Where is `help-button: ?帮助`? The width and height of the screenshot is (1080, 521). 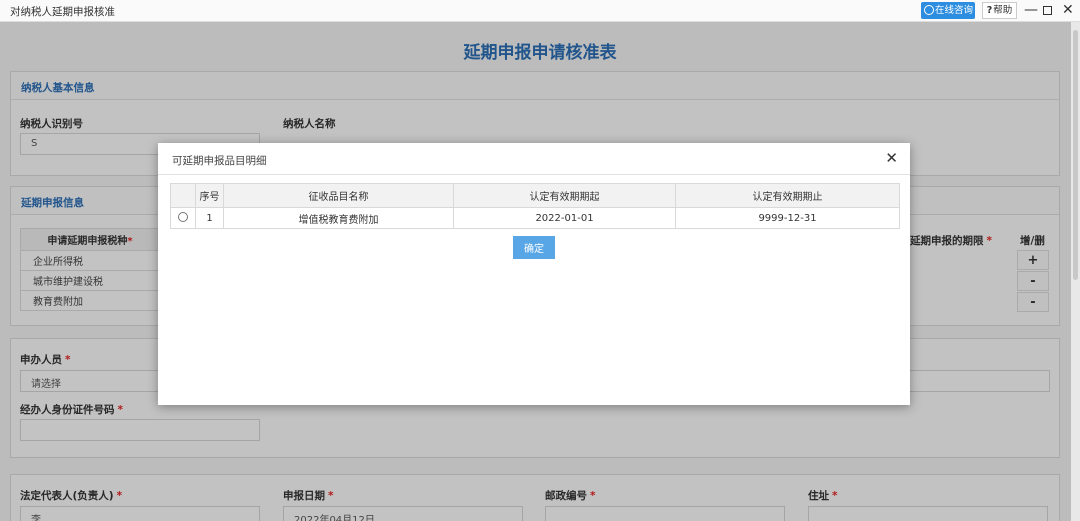 help-button: ?帮助 is located at coordinates (999, 10).